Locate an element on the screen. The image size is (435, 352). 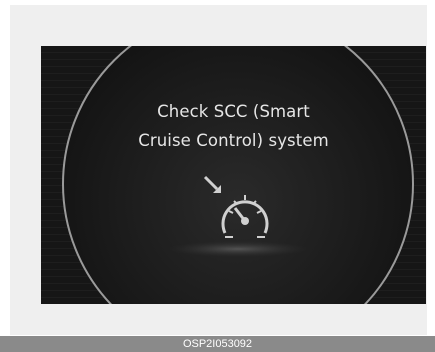
figure-code-caption: OSP2I053092 is located at coordinates (217, 344).